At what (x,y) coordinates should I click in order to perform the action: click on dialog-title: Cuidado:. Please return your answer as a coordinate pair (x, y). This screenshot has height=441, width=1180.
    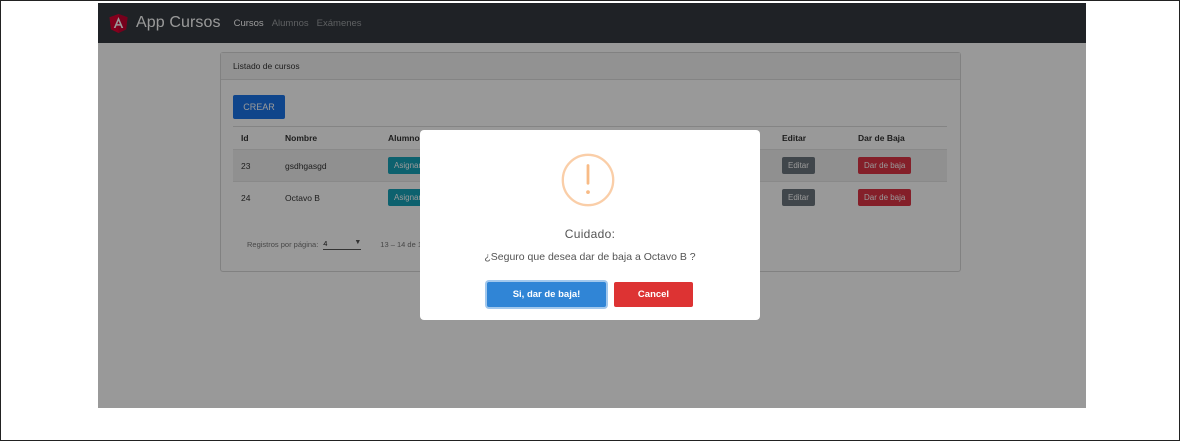
    Looking at the image, I should click on (590, 234).